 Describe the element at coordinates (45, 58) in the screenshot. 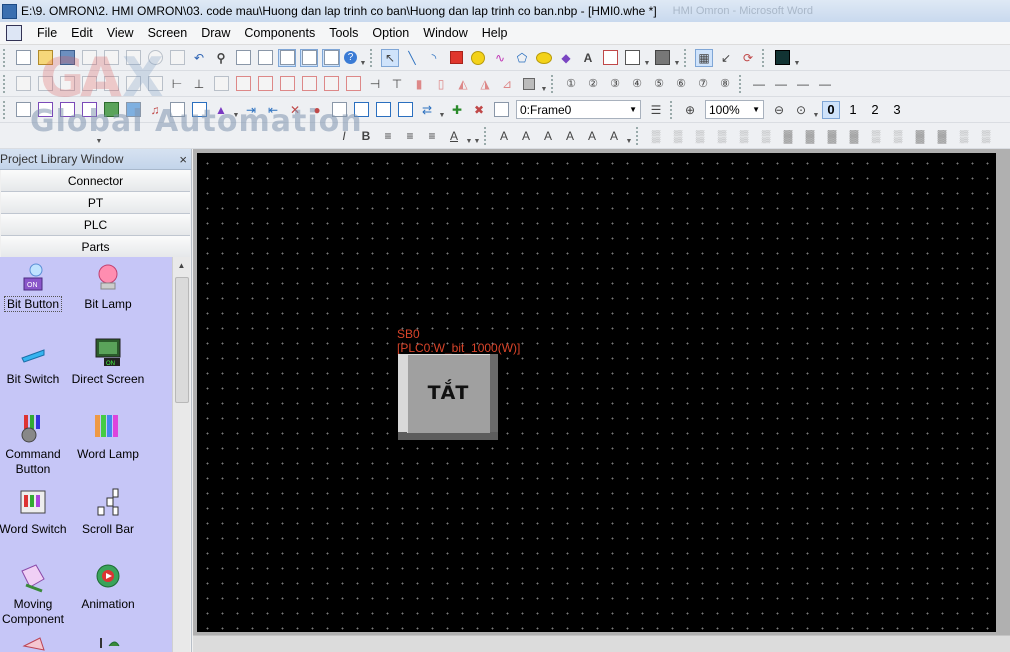

I see `open-folder-icon` at that location.